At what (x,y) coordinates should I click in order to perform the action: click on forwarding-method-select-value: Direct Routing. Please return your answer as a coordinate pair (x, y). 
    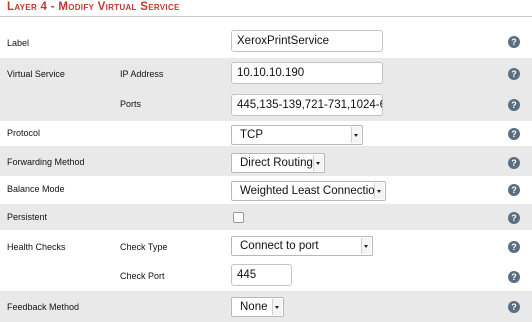
    Looking at the image, I should click on (276, 163).